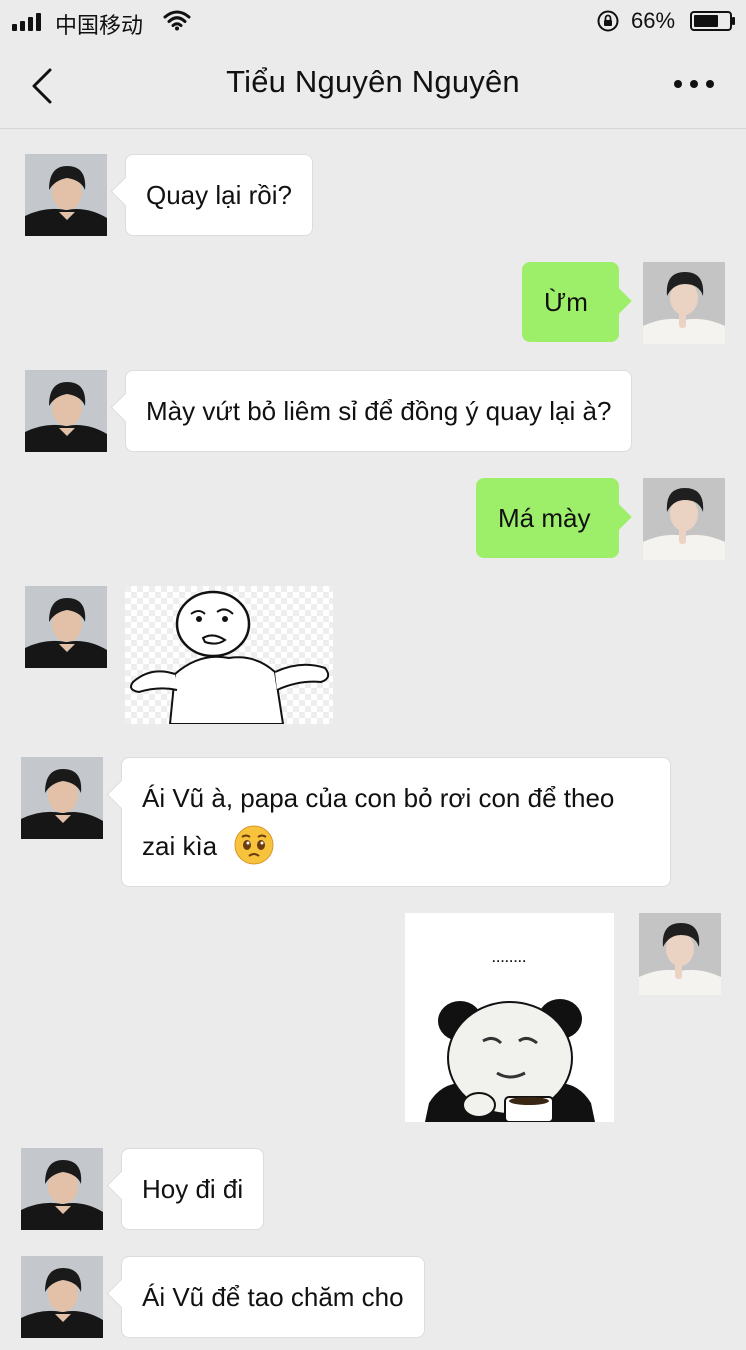  I want to click on status-bar: 中国移动 66%, so click(373, 21).